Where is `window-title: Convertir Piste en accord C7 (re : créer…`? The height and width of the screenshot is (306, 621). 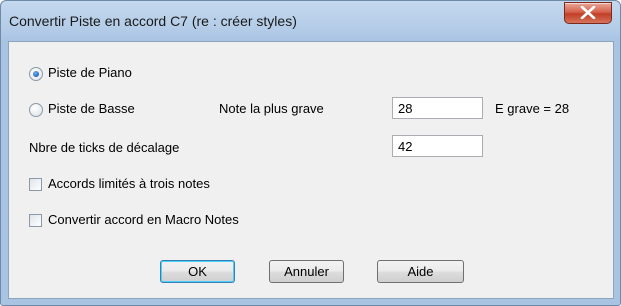
window-title: Convertir Piste en accord C7 (re : créer… is located at coordinates (153, 21).